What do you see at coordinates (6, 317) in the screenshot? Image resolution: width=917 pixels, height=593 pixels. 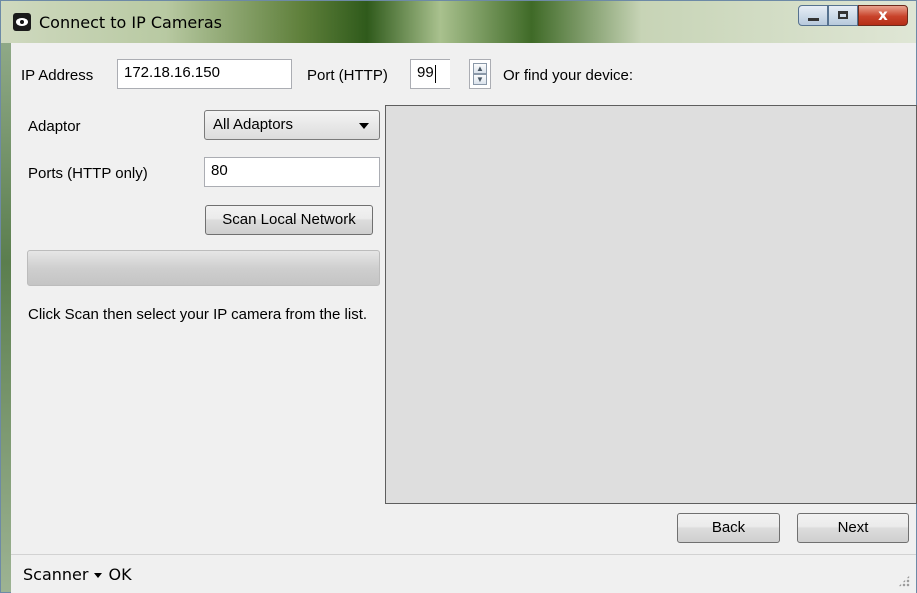 I see `window-left-frame` at bounding box center [6, 317].